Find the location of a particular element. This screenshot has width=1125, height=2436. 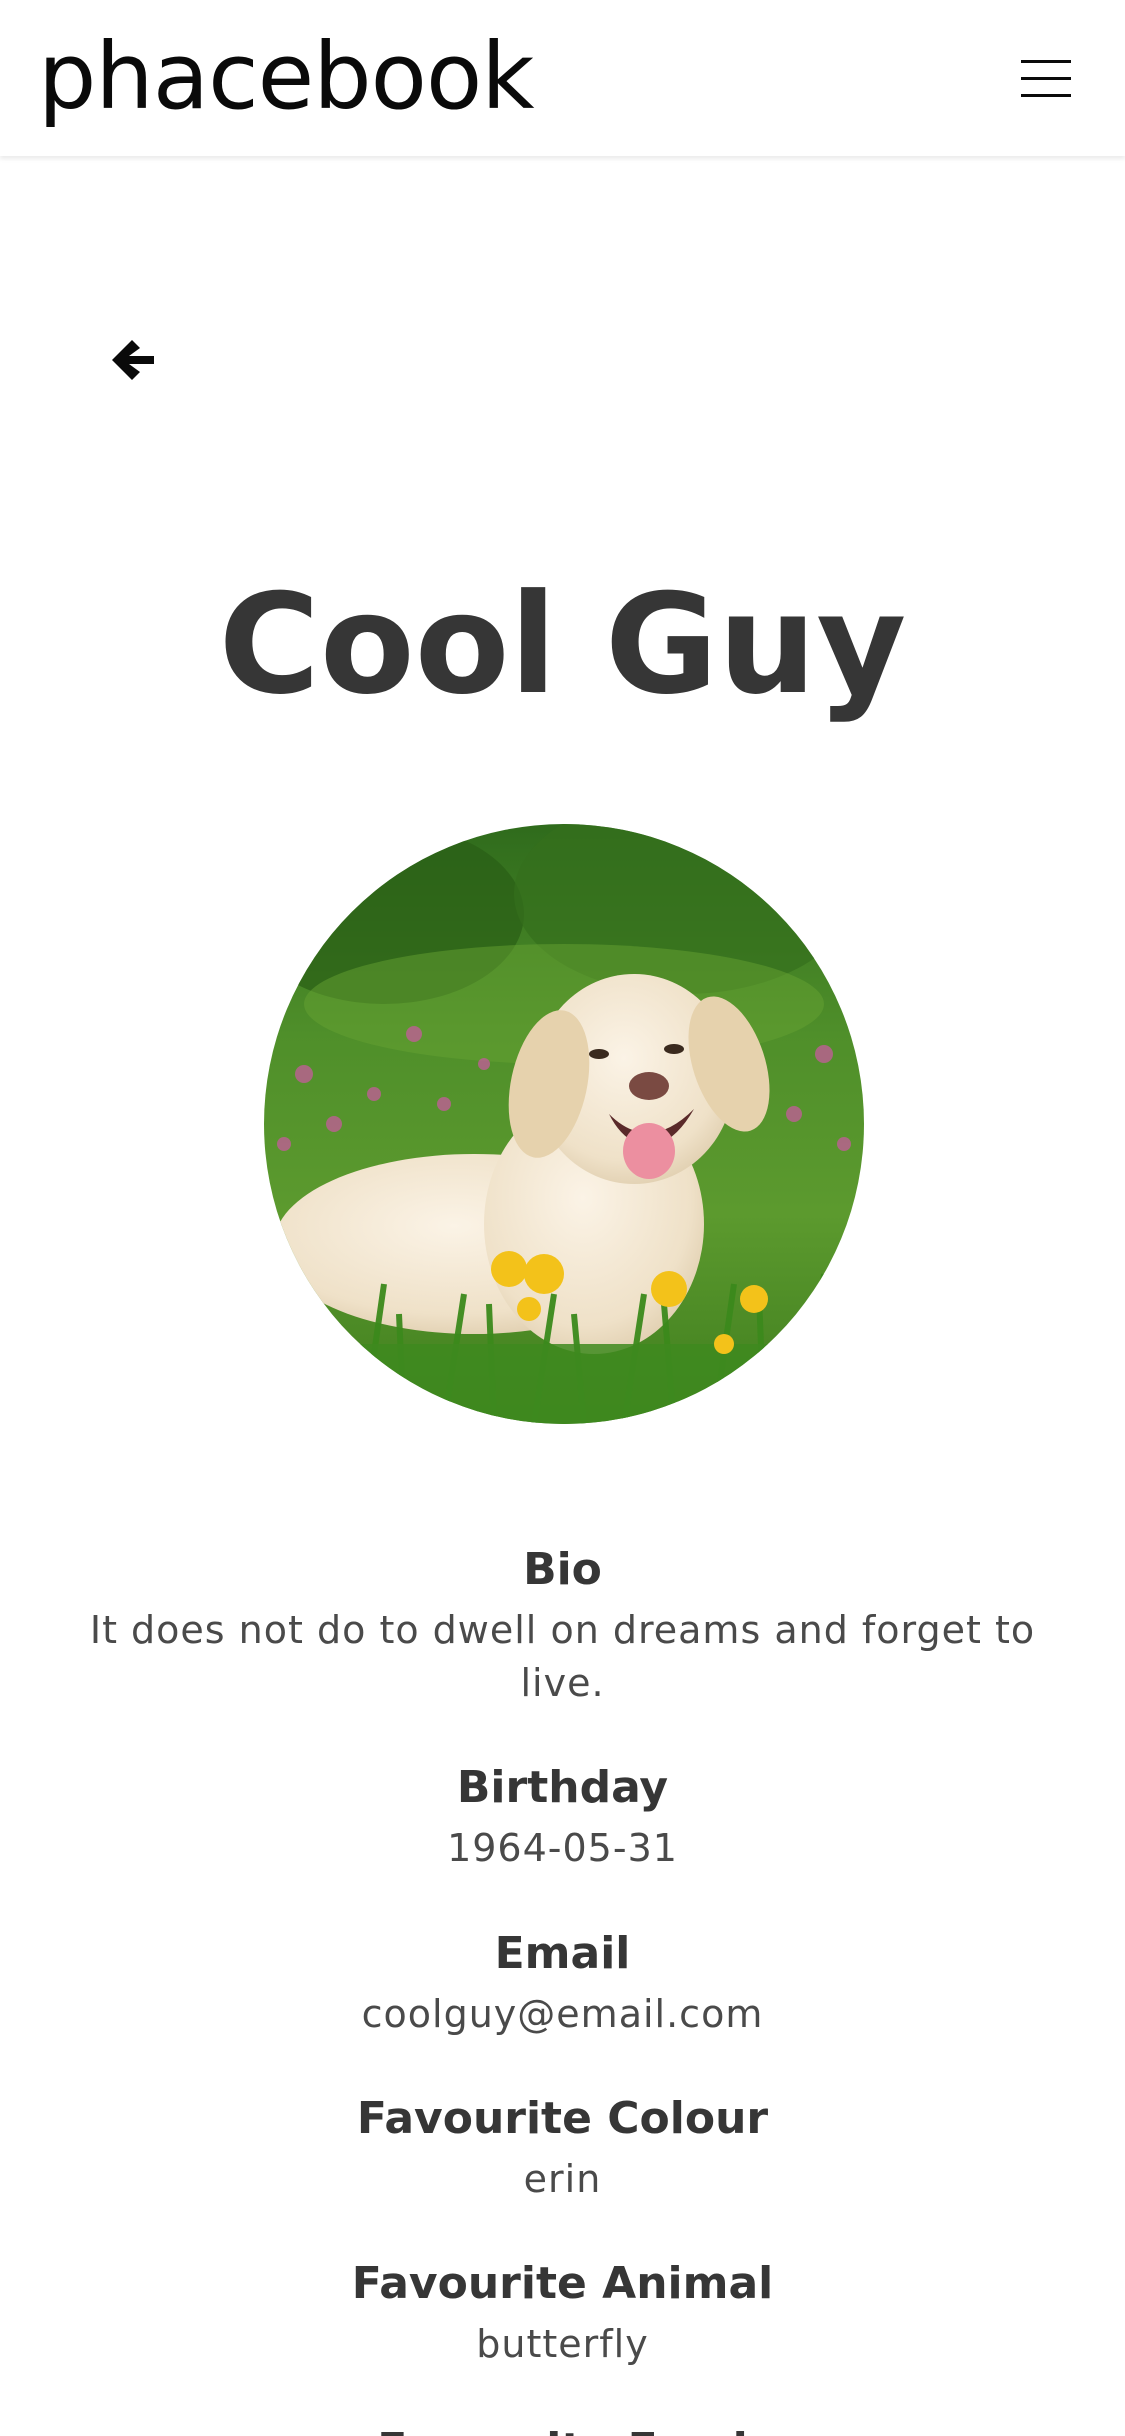

profile-name: Cool Guy is located at coordinates (562, 644).